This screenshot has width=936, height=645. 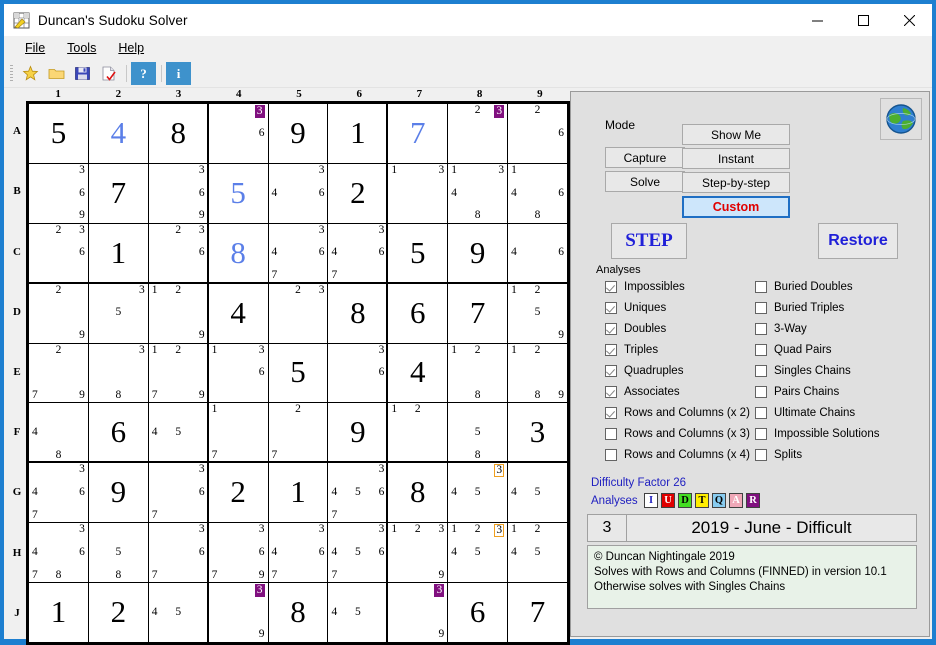 I want to click on checkbox-singles-chains: Singles Chains, so click(x=845, y=370).